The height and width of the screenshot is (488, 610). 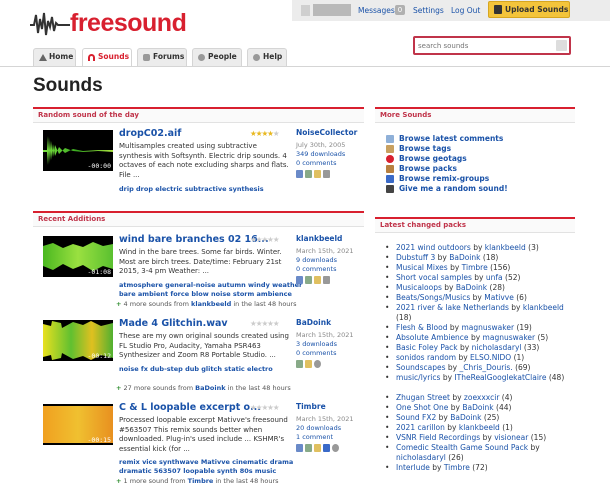 I want to click on tab-forums: Forums, so click(x=162, y=57).